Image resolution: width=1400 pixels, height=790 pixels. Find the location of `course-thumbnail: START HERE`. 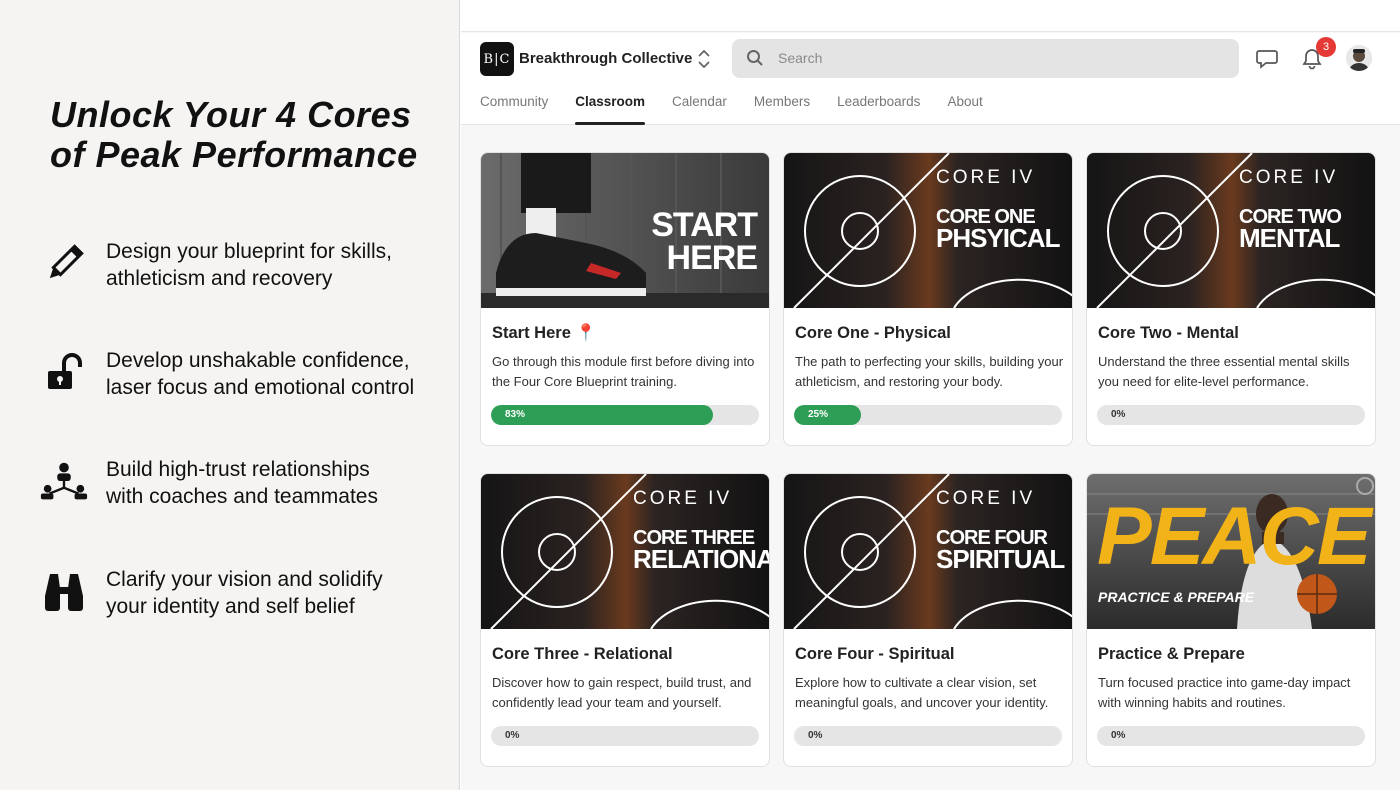

course-thumbnail: START HERE is located at coordinates (625, 230).